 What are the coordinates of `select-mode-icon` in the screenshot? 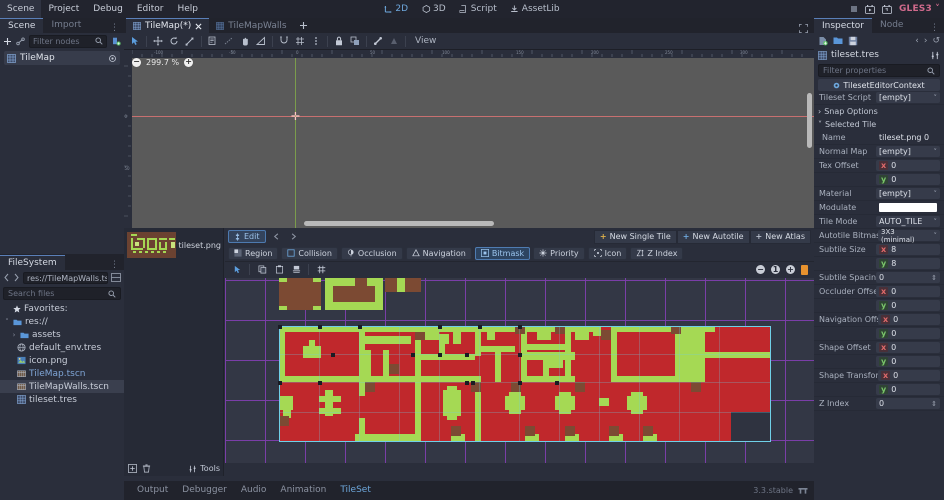 It's located at (135, 41).